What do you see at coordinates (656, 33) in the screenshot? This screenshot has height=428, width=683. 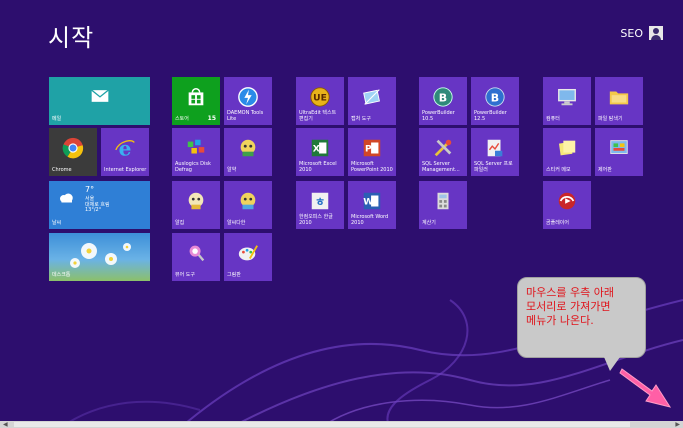 I see `avatar` at bounding box center [656, 33].